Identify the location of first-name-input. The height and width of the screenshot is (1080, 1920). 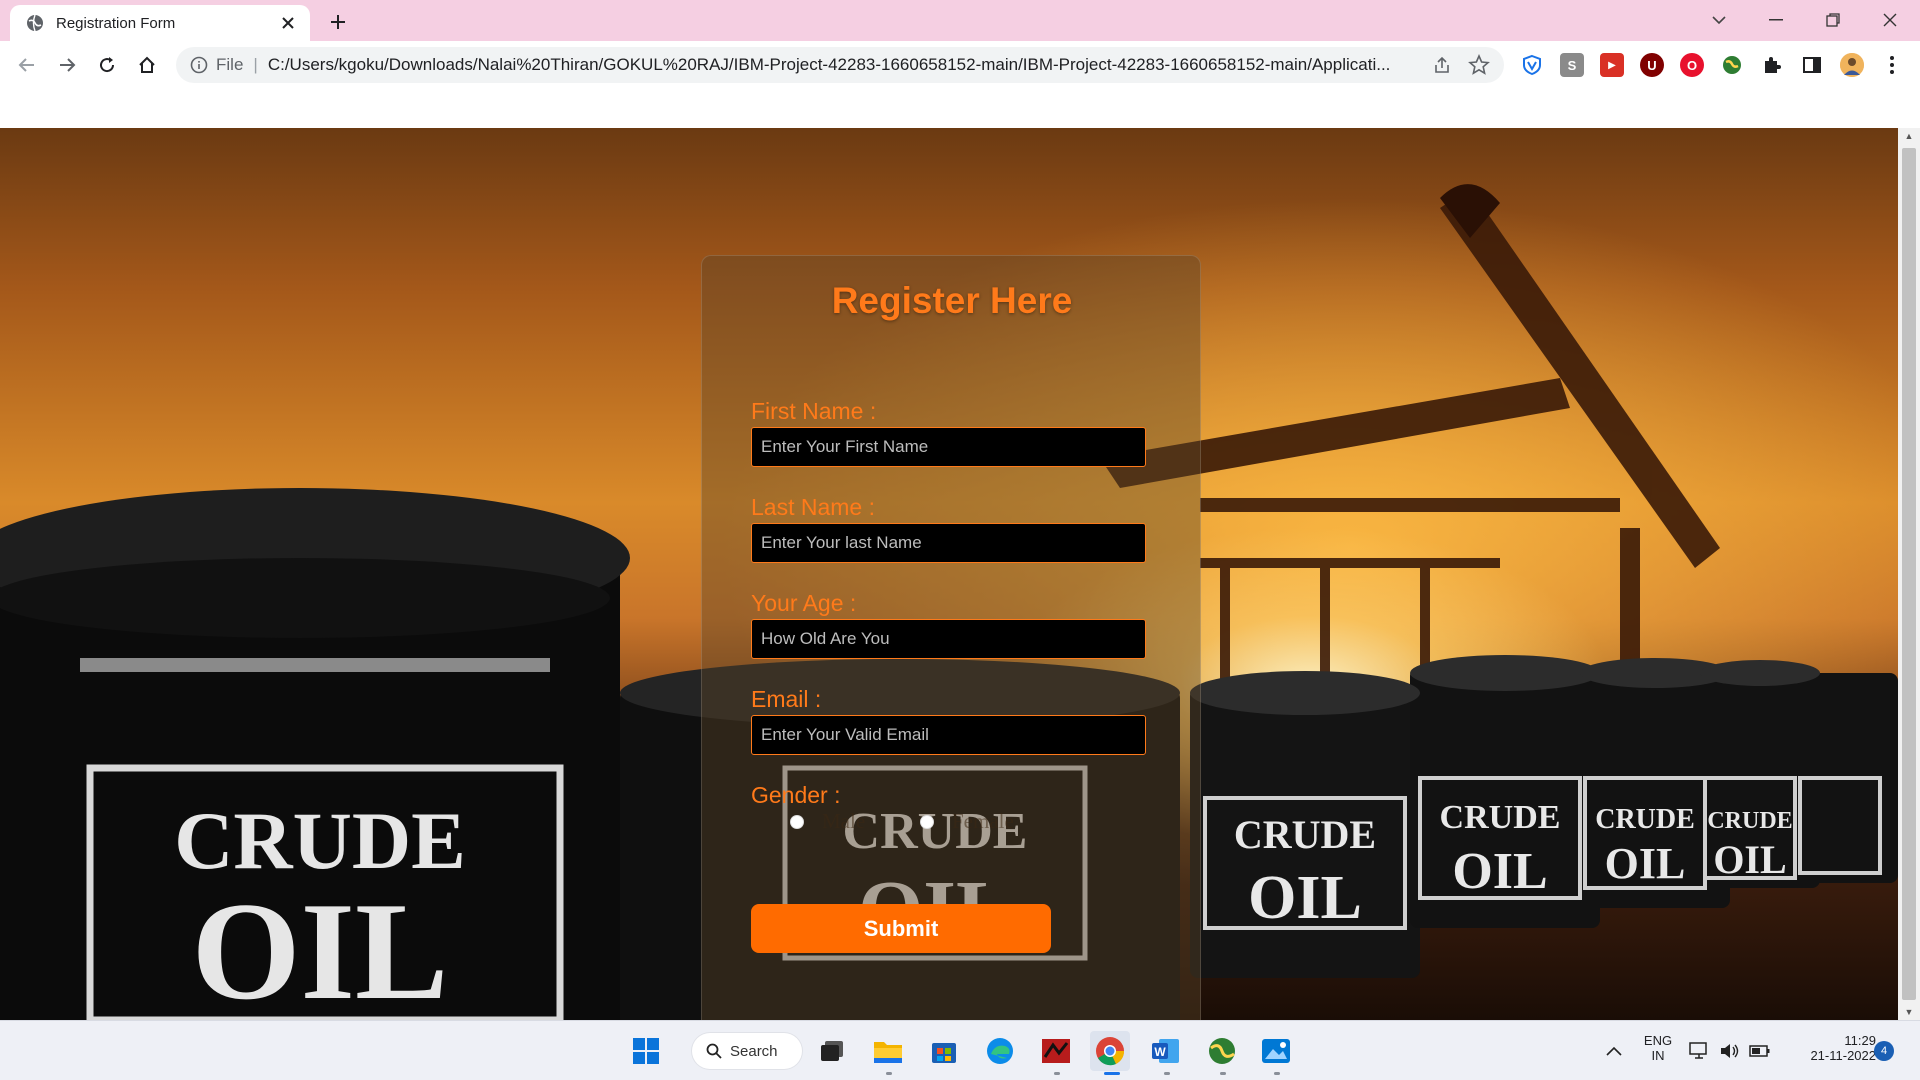
(948, 447).